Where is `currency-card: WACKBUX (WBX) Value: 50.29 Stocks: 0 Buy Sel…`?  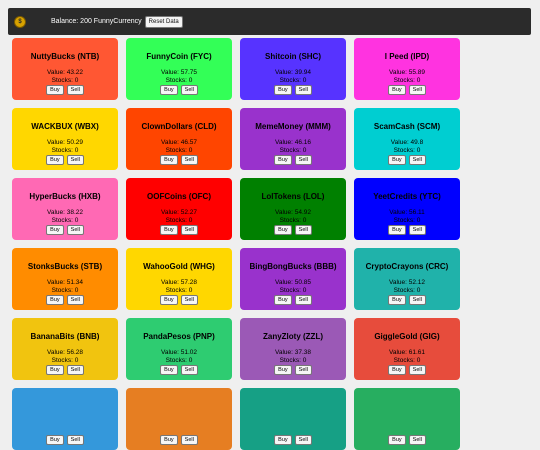 currency-card: WACKBUX (WBX) Value: 50.29 Stocks: 0 Buy Sel… is located at coordinates (65, 139).